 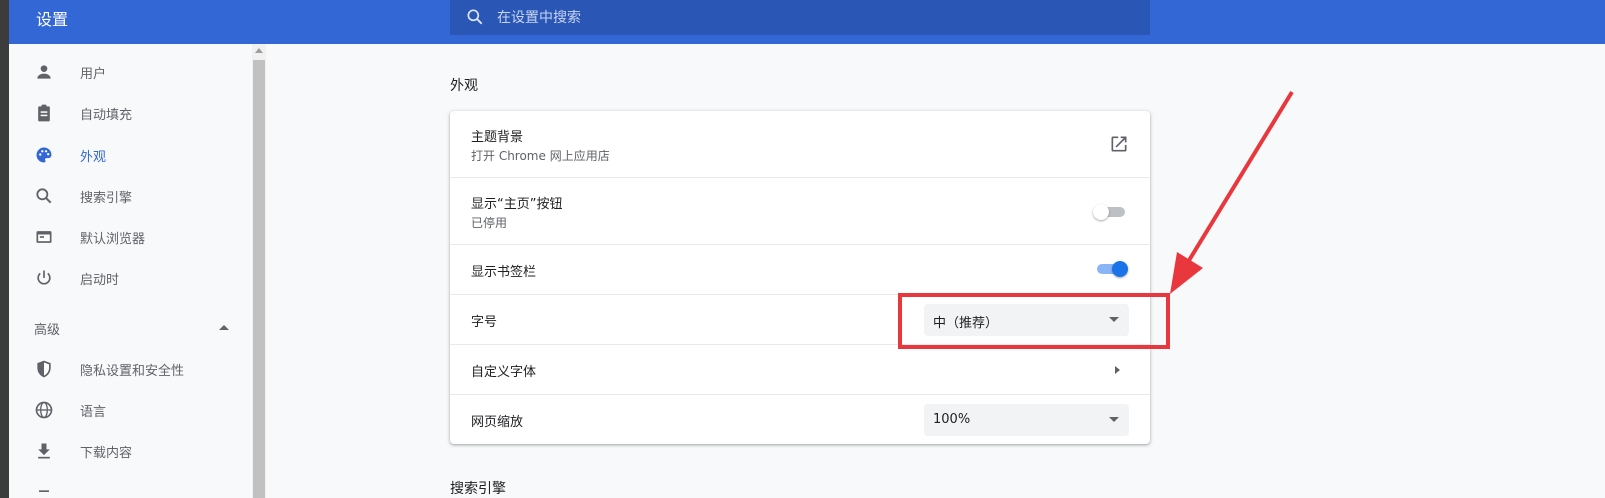 What do you see at coordinates (259, 50) in the screenshot?
I see `scroll-up-icon` at bounding box center [259, 50].